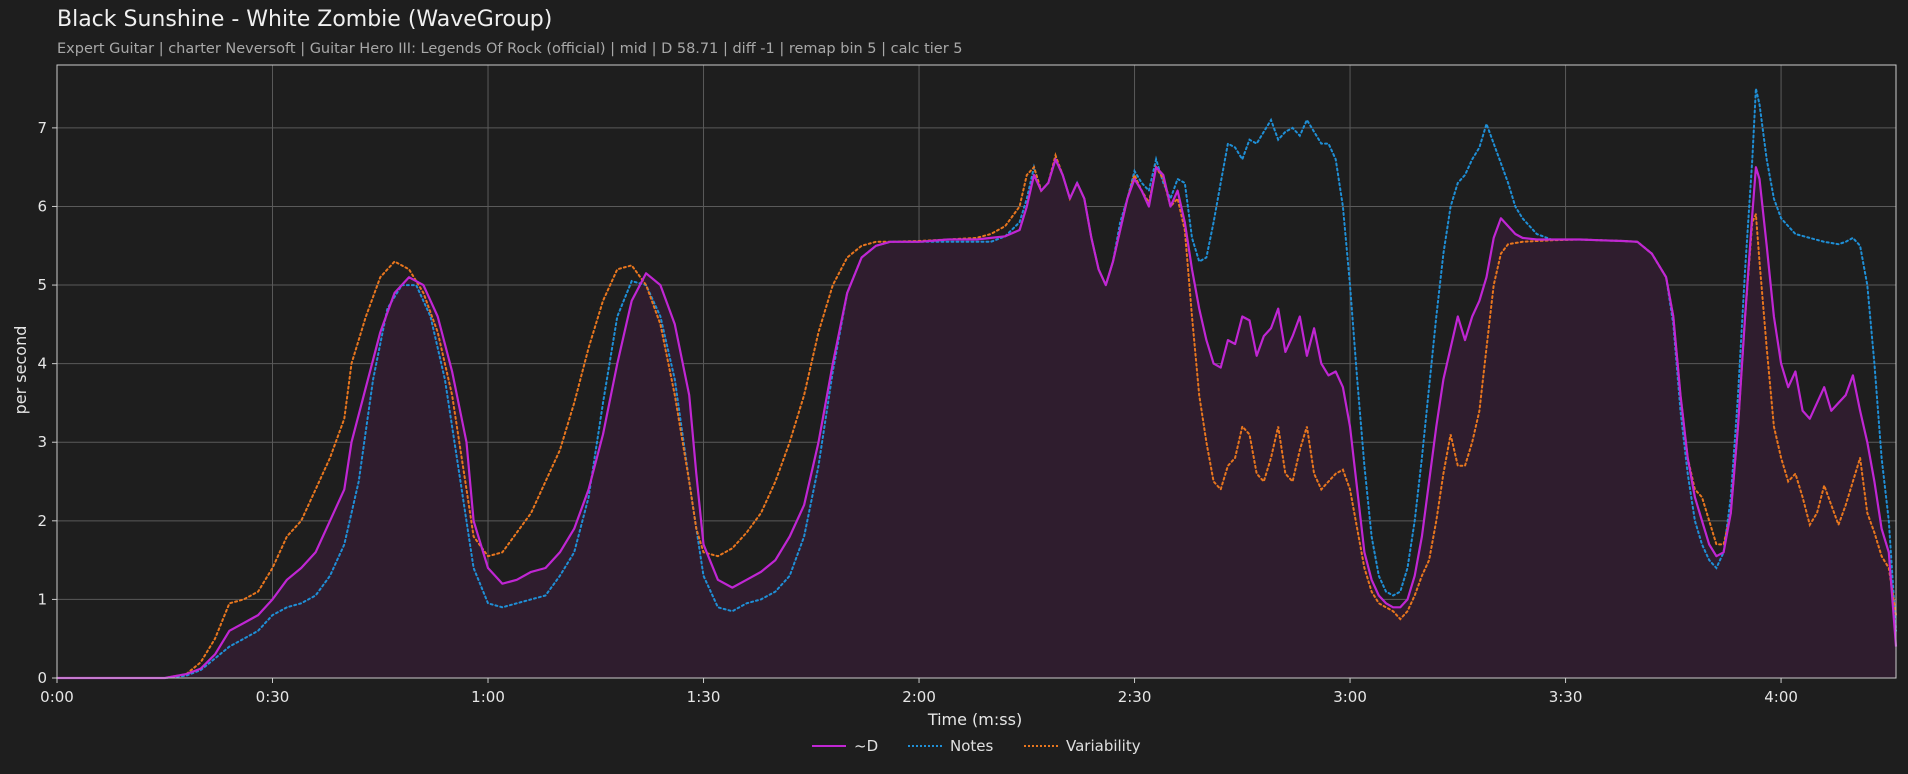 Image resolution: width=1908 pixels, height=774 pixels. Describe the element at coordinates (1350, 697) in the screenshot. I see `x-tick-label: 3:00` at that location.